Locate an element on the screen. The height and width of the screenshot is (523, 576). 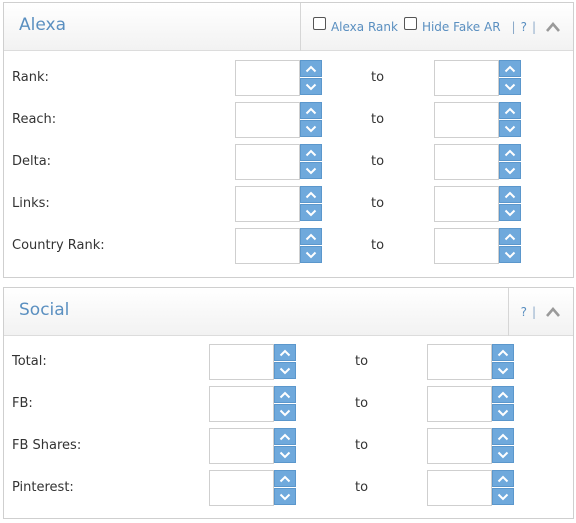
social-help-link: ? is located at coordinates (524, 312).